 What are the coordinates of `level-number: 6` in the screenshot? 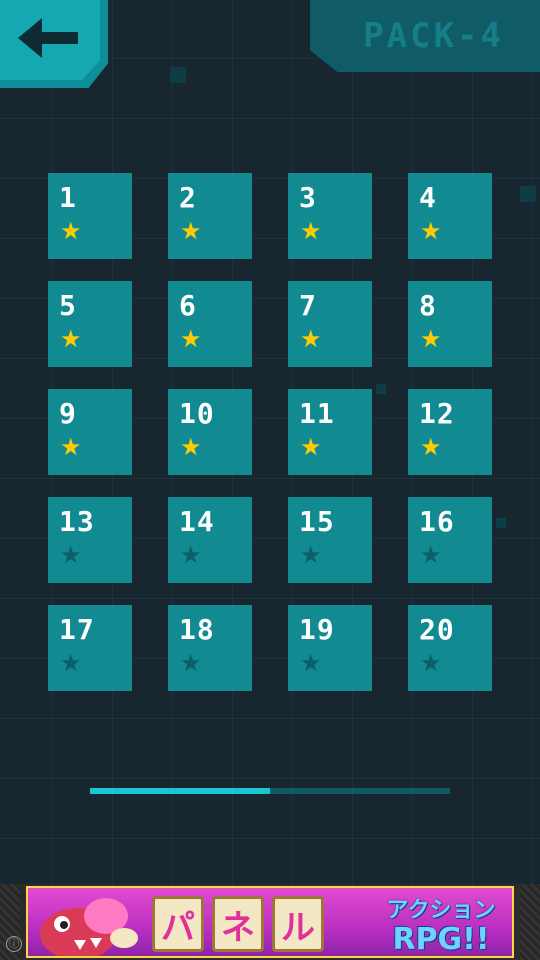 It's located at (188, 305).